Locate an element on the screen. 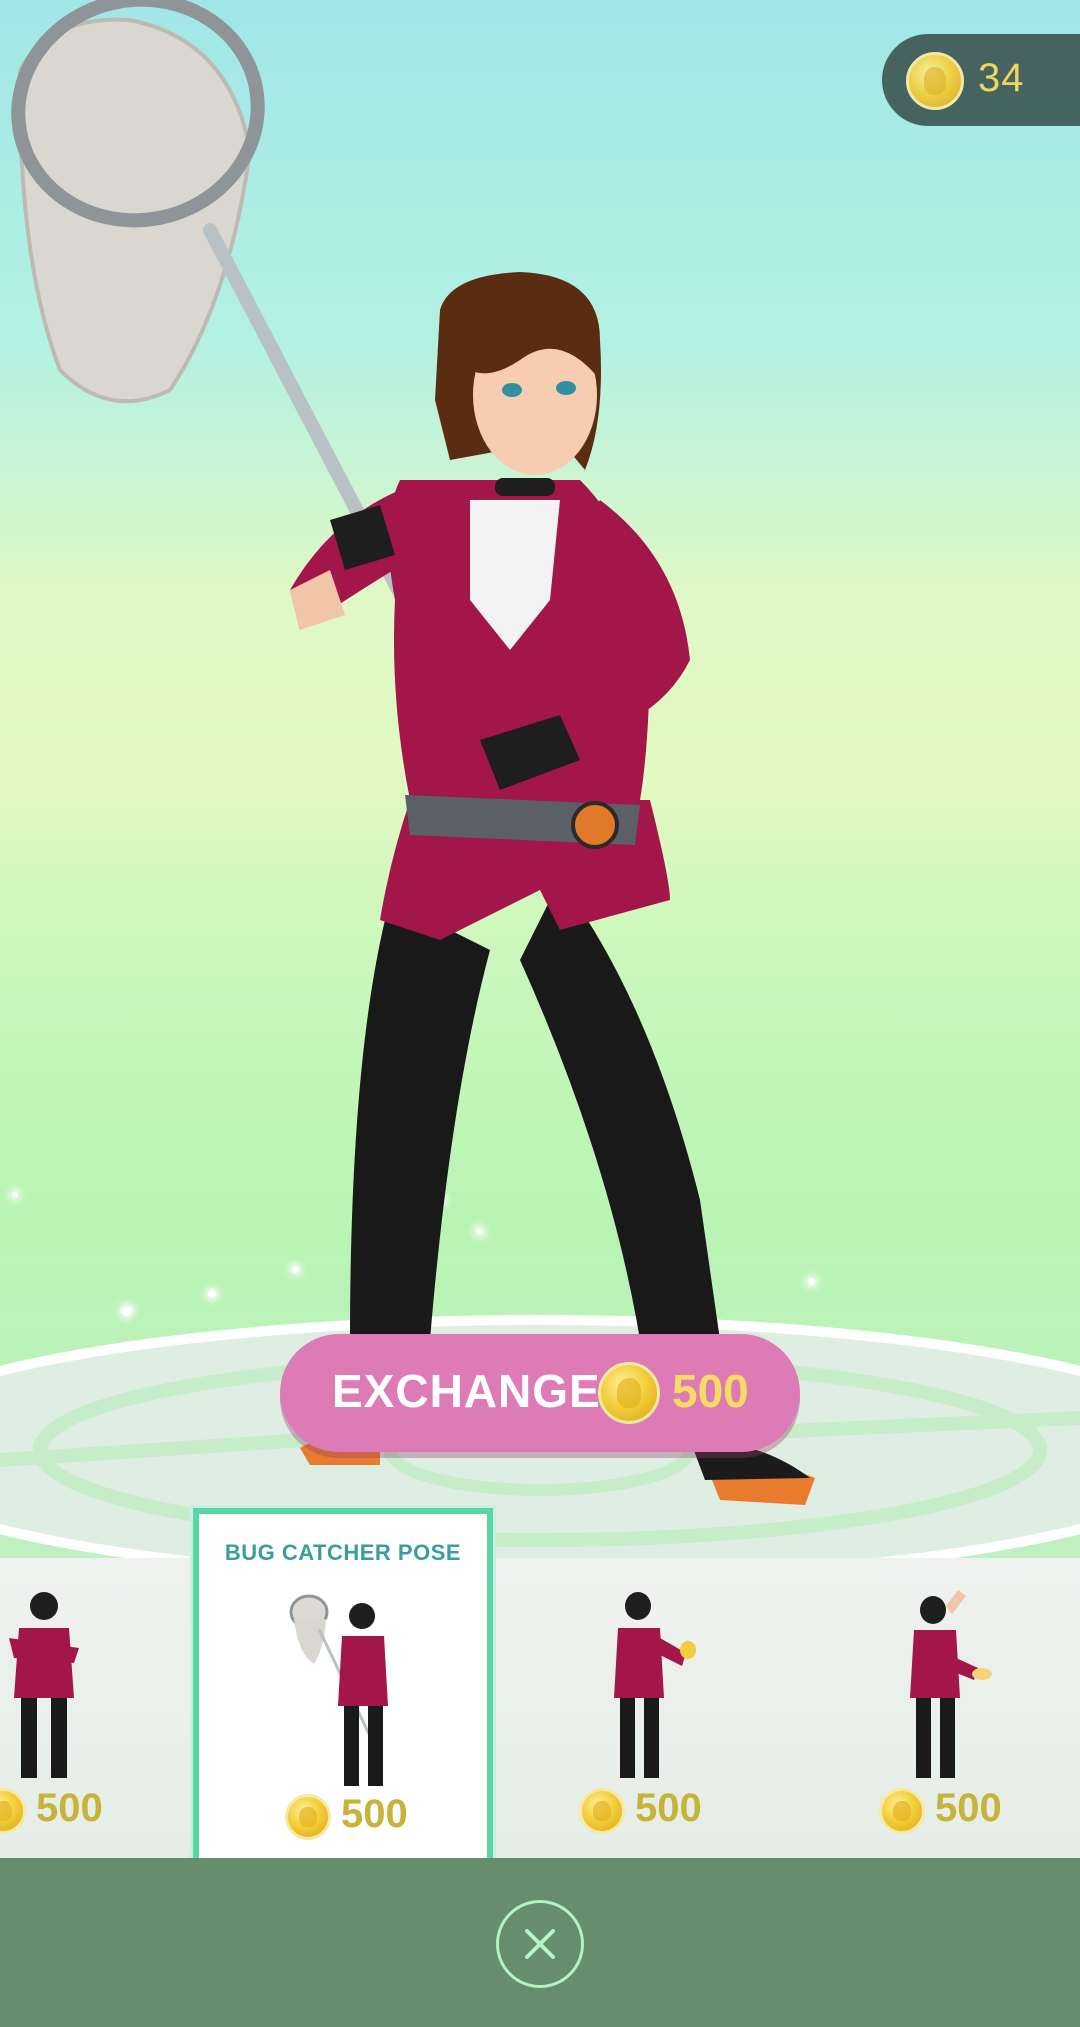 Image resolution: width=1080 pixels, height=2027 pixels. coin-balance-amount: 34 is located at coordinates (1001, 78).